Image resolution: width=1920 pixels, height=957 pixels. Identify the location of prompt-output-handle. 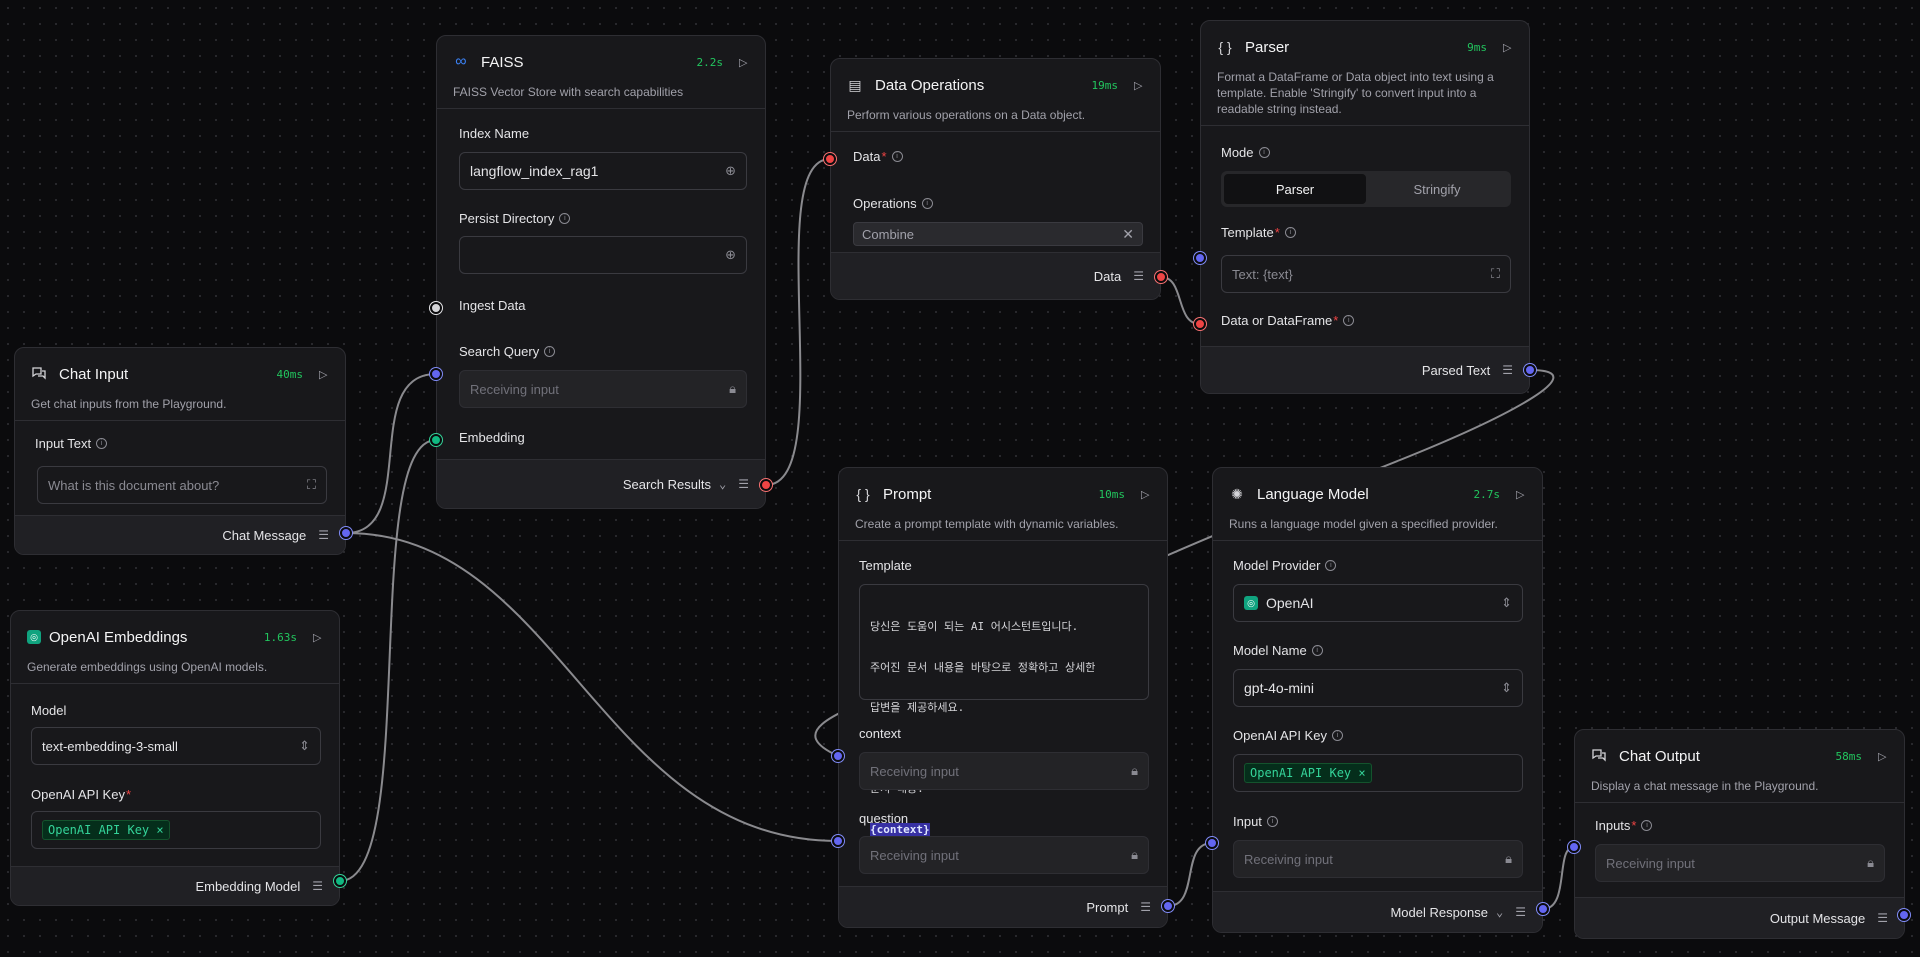
(1168, 906).